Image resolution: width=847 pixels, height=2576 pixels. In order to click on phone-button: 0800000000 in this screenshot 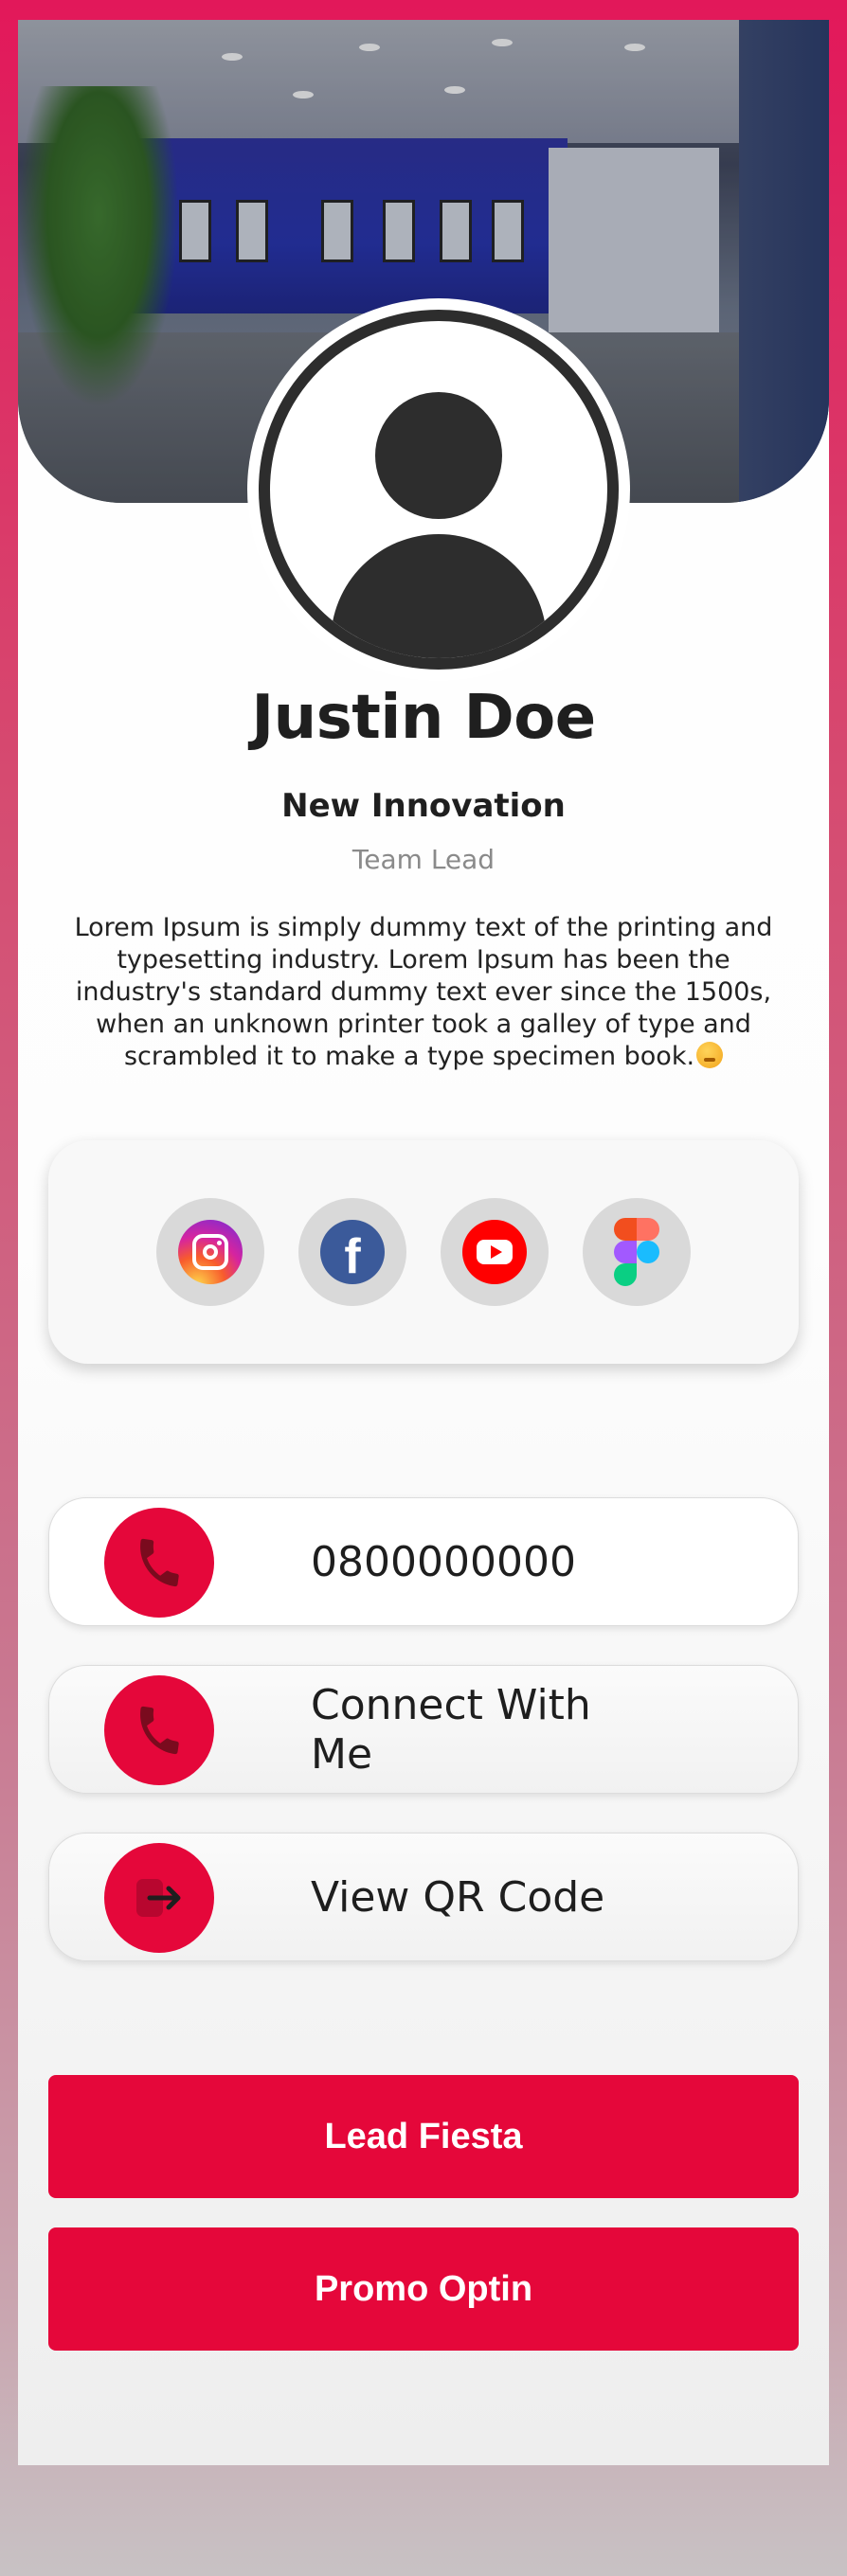, I will do `click(424, 1561)`.